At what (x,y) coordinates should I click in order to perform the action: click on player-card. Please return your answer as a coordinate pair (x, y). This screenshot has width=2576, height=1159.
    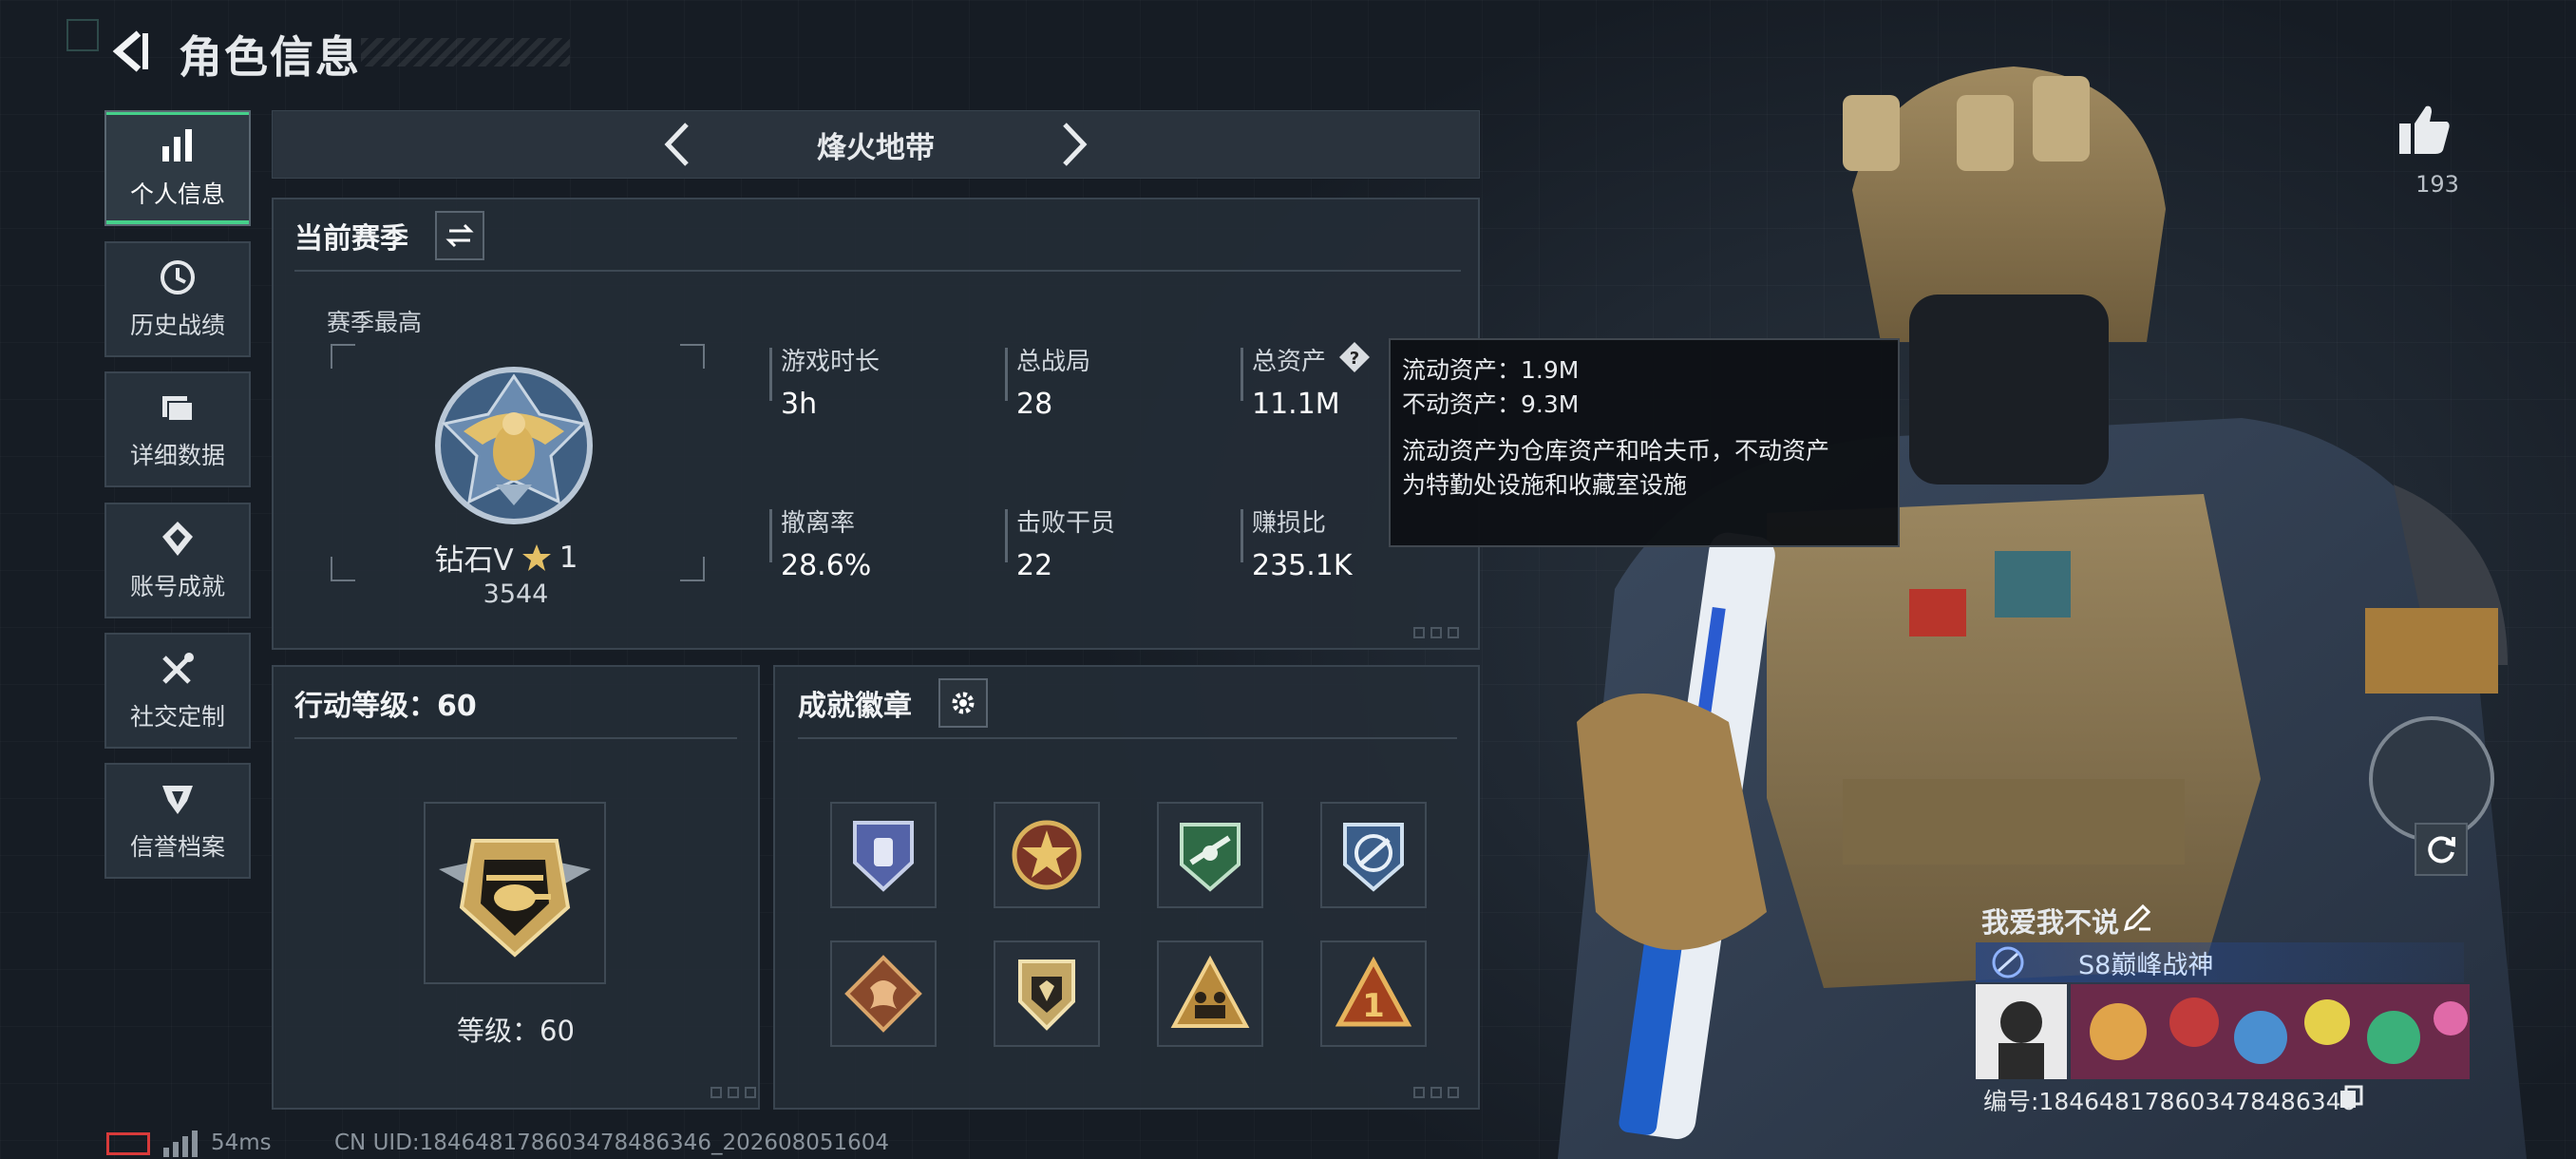
    Looking at the image, I should click on (2223, 1031).